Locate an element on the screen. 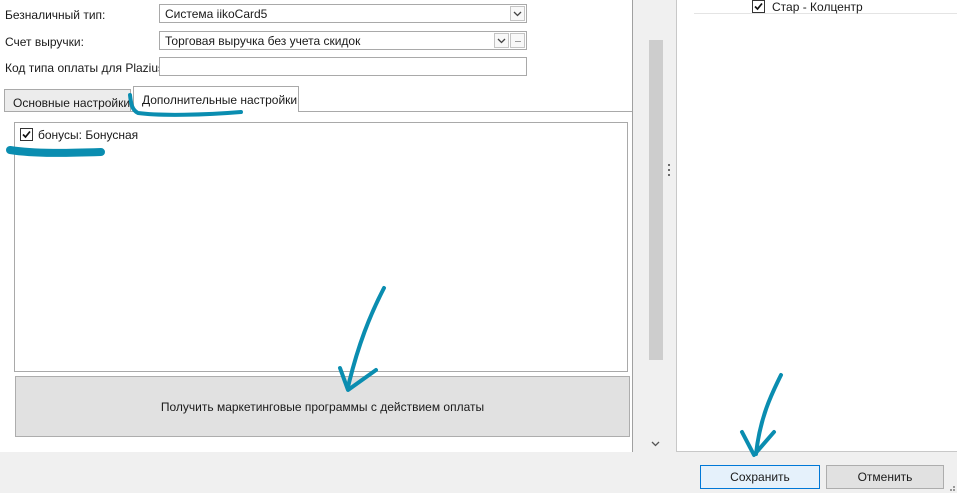 The width and height of the screenshot is (957, 493). list-item: бонусы: Бонусная is located at coordinates (170, 135).